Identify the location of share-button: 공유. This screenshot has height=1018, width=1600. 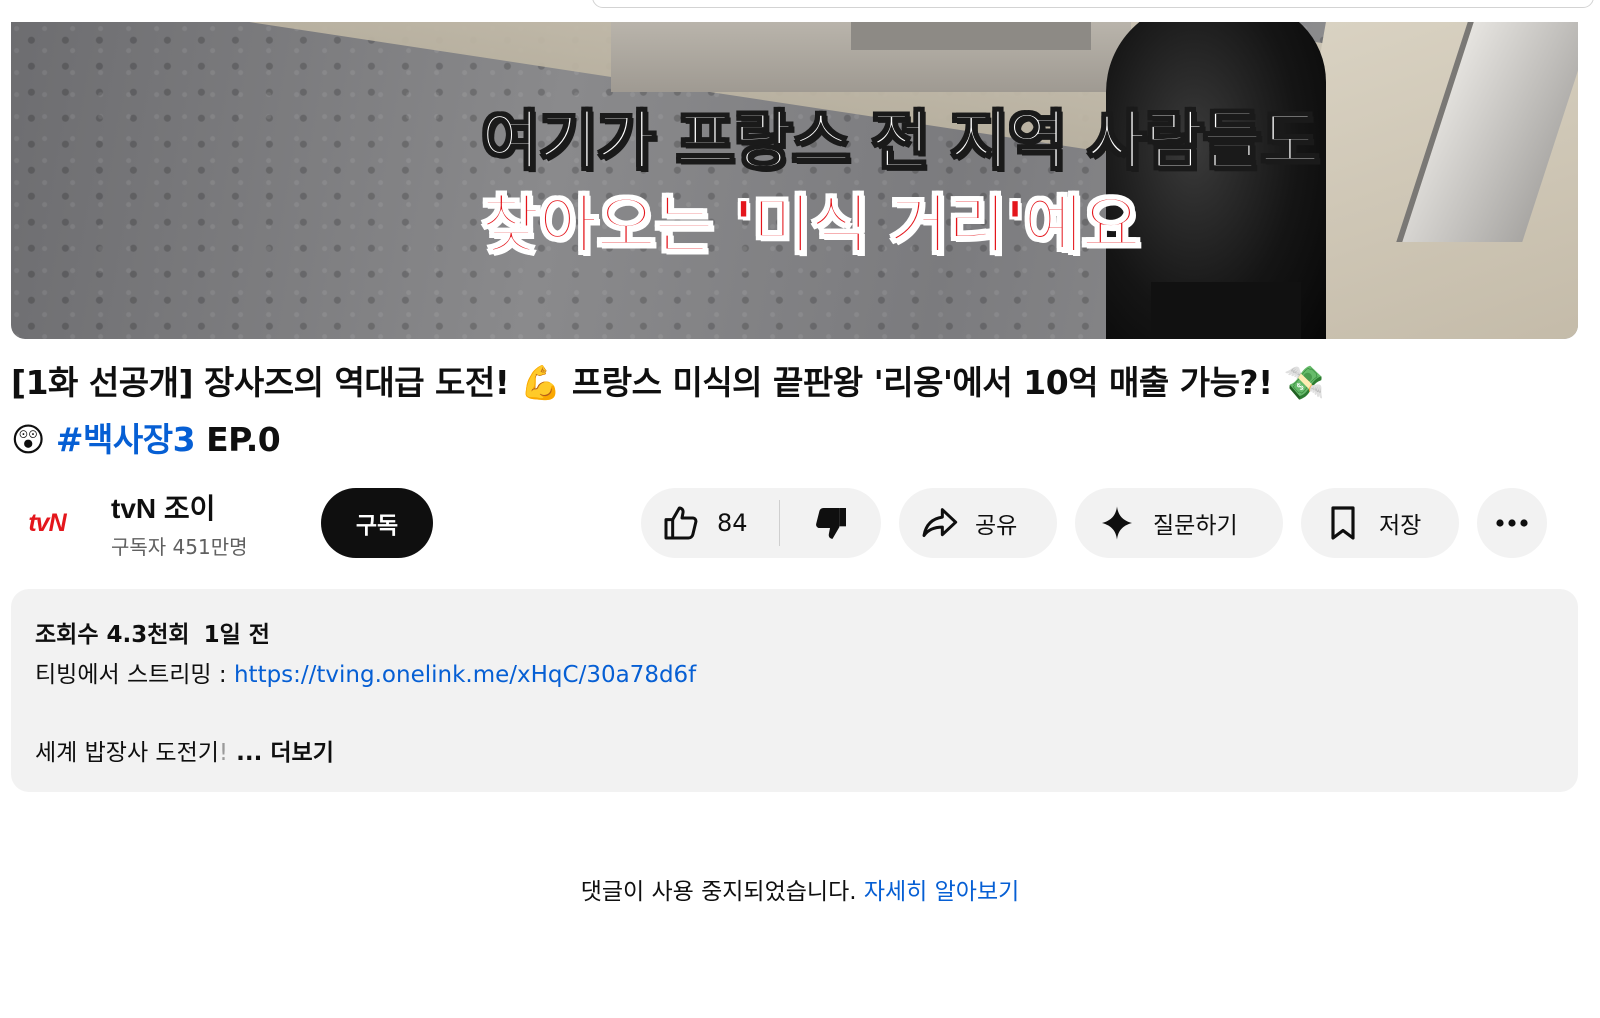
(978, 523).